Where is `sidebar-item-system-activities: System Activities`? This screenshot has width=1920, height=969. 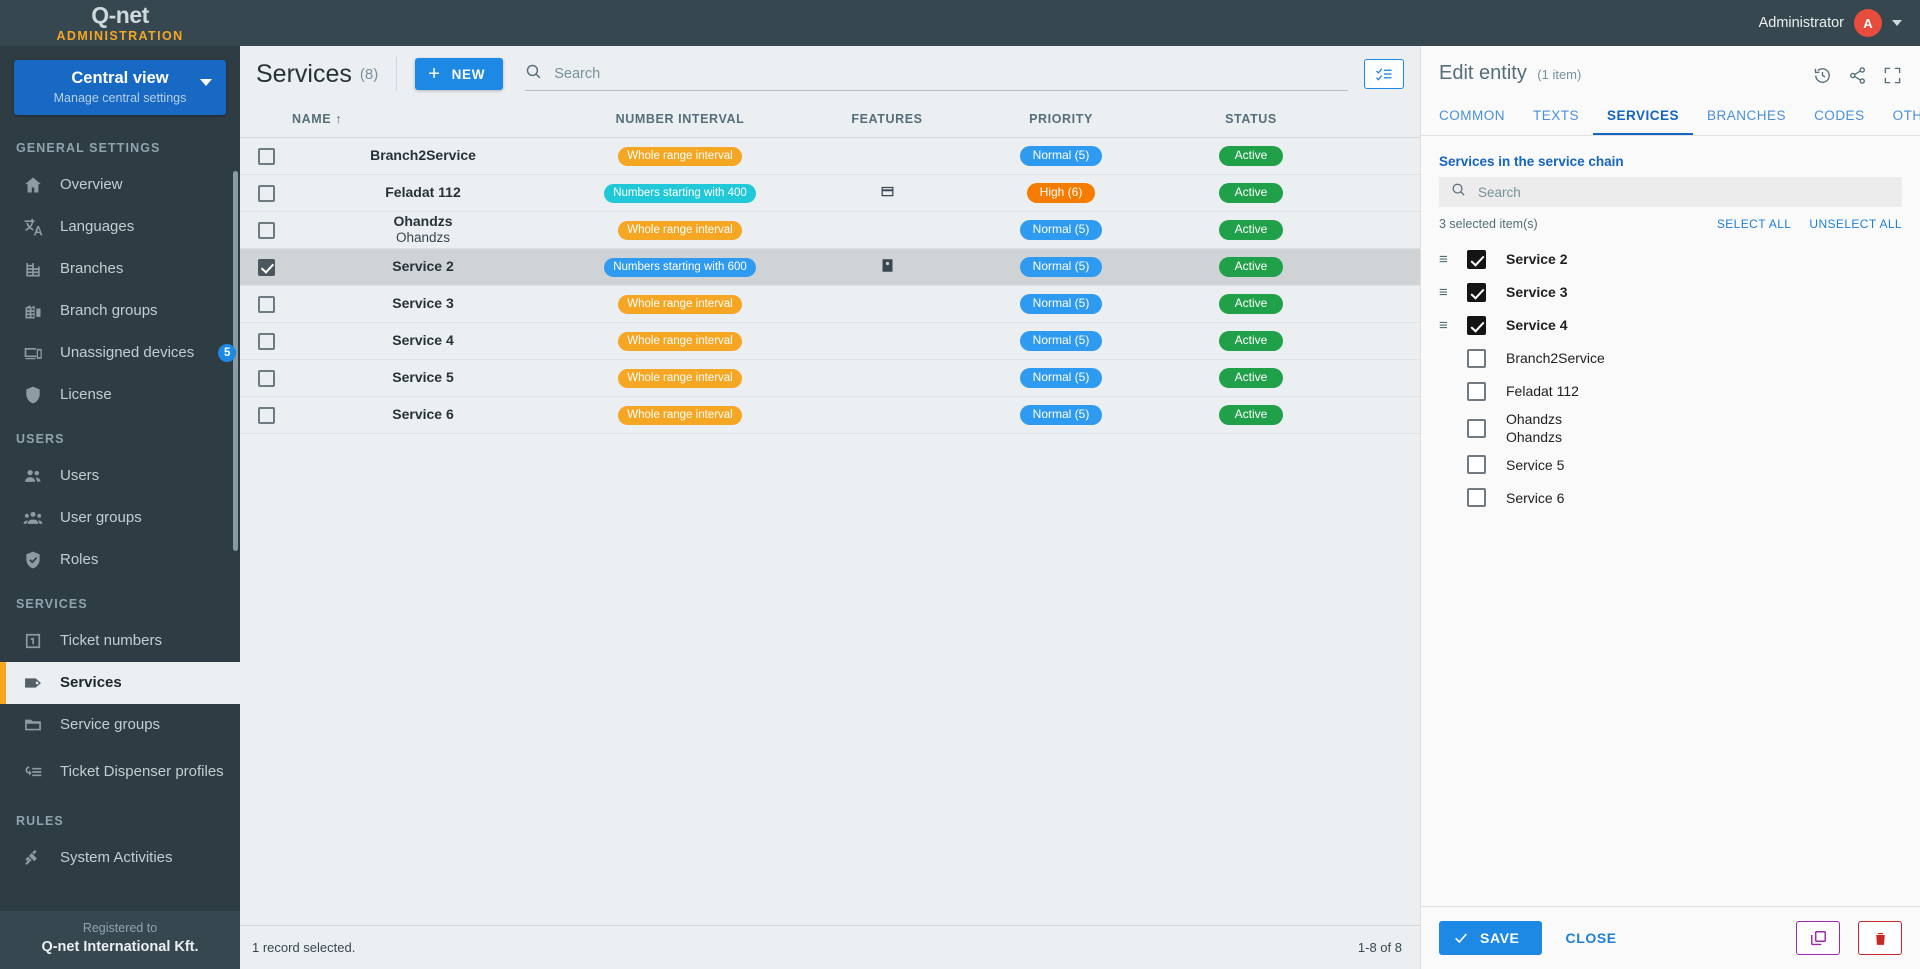
sidebar-item-system-activities: System Activities is located at coordinates (120, 858).